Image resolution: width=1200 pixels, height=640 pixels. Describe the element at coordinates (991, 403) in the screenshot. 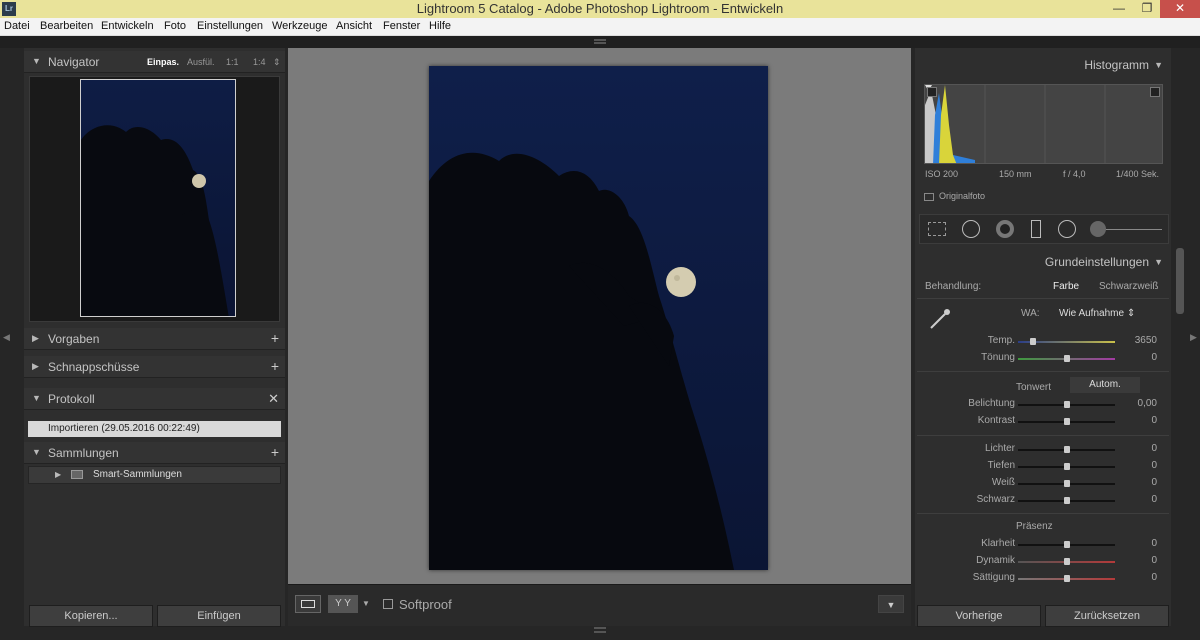

I see `slider-label: Belichtung` at that location.